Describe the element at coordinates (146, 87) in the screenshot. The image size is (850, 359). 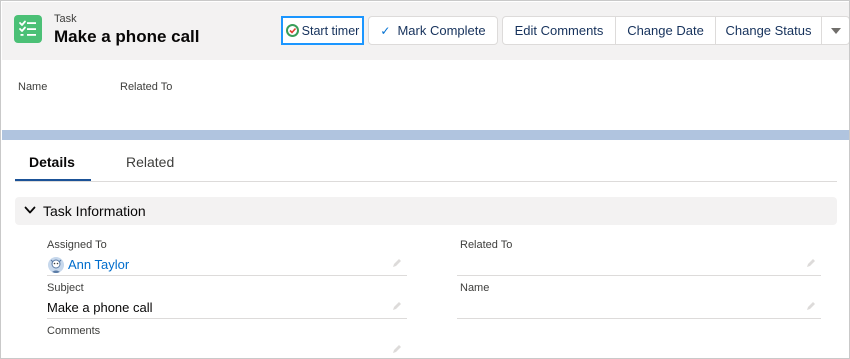
I see `highlight-related-to-label: Related To` at that location.